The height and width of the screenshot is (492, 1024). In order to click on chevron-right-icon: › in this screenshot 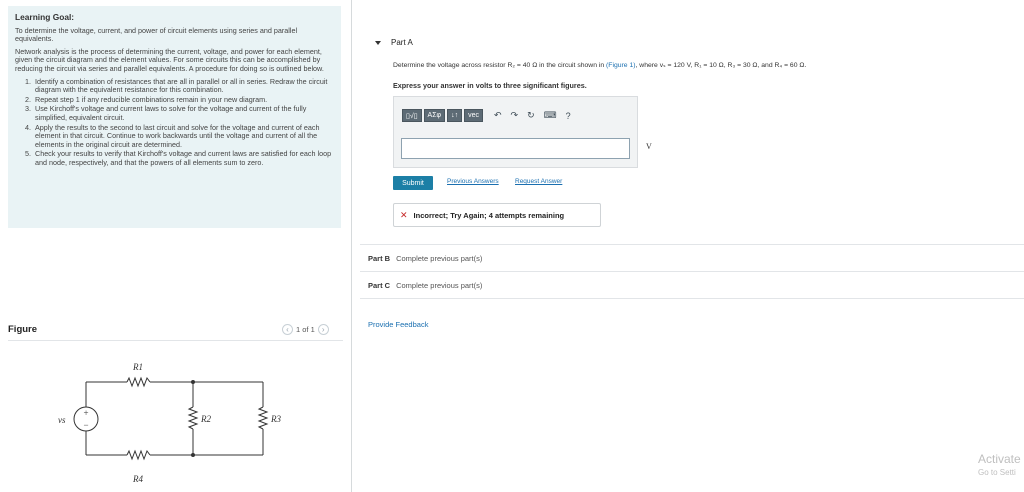, I will do `click(323, 329)`.